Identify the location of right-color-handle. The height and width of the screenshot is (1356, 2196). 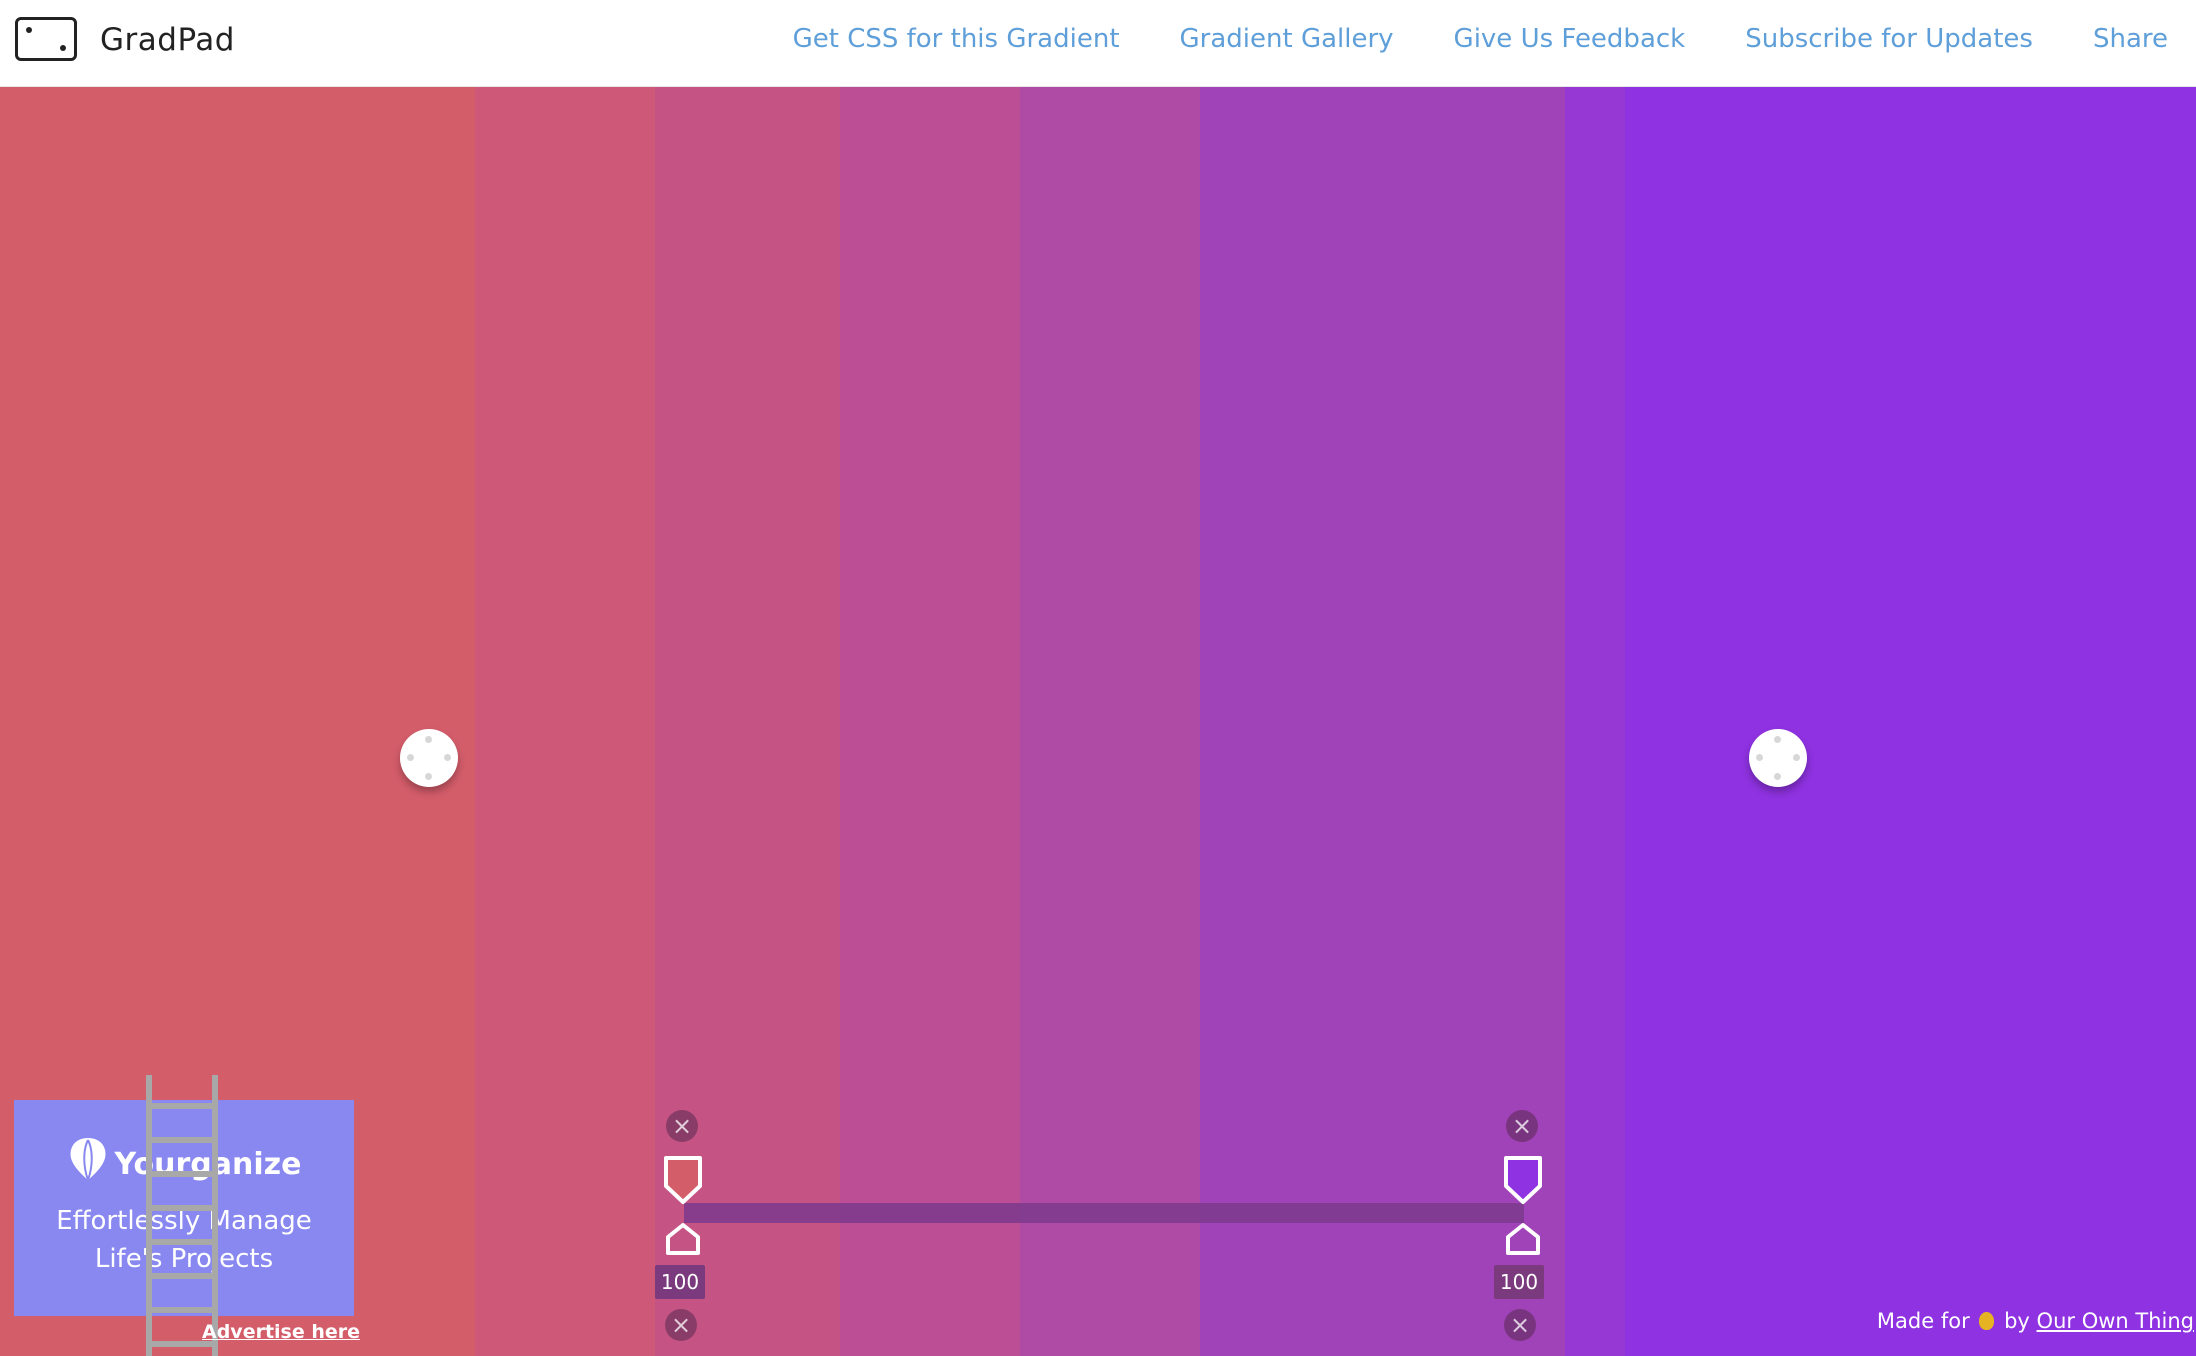
(1778, 758).